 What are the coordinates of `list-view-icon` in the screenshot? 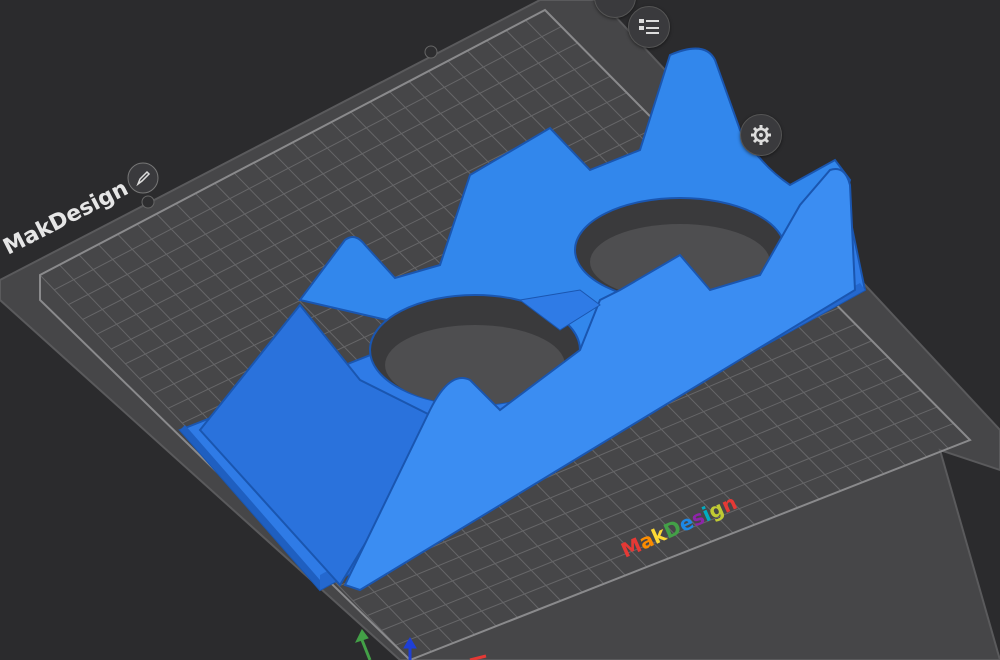 It's located at (649, 26).